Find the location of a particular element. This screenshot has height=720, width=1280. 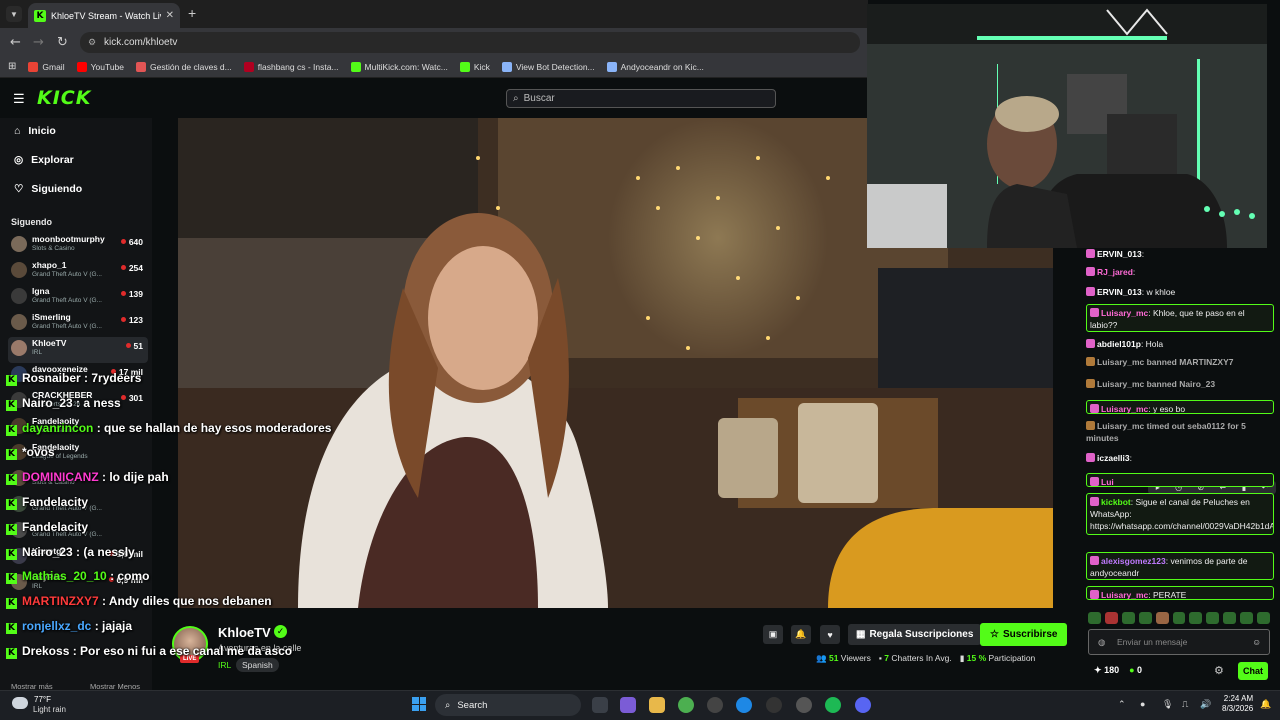

tray-app-icon: ● is located at coordinates (1142, 704).